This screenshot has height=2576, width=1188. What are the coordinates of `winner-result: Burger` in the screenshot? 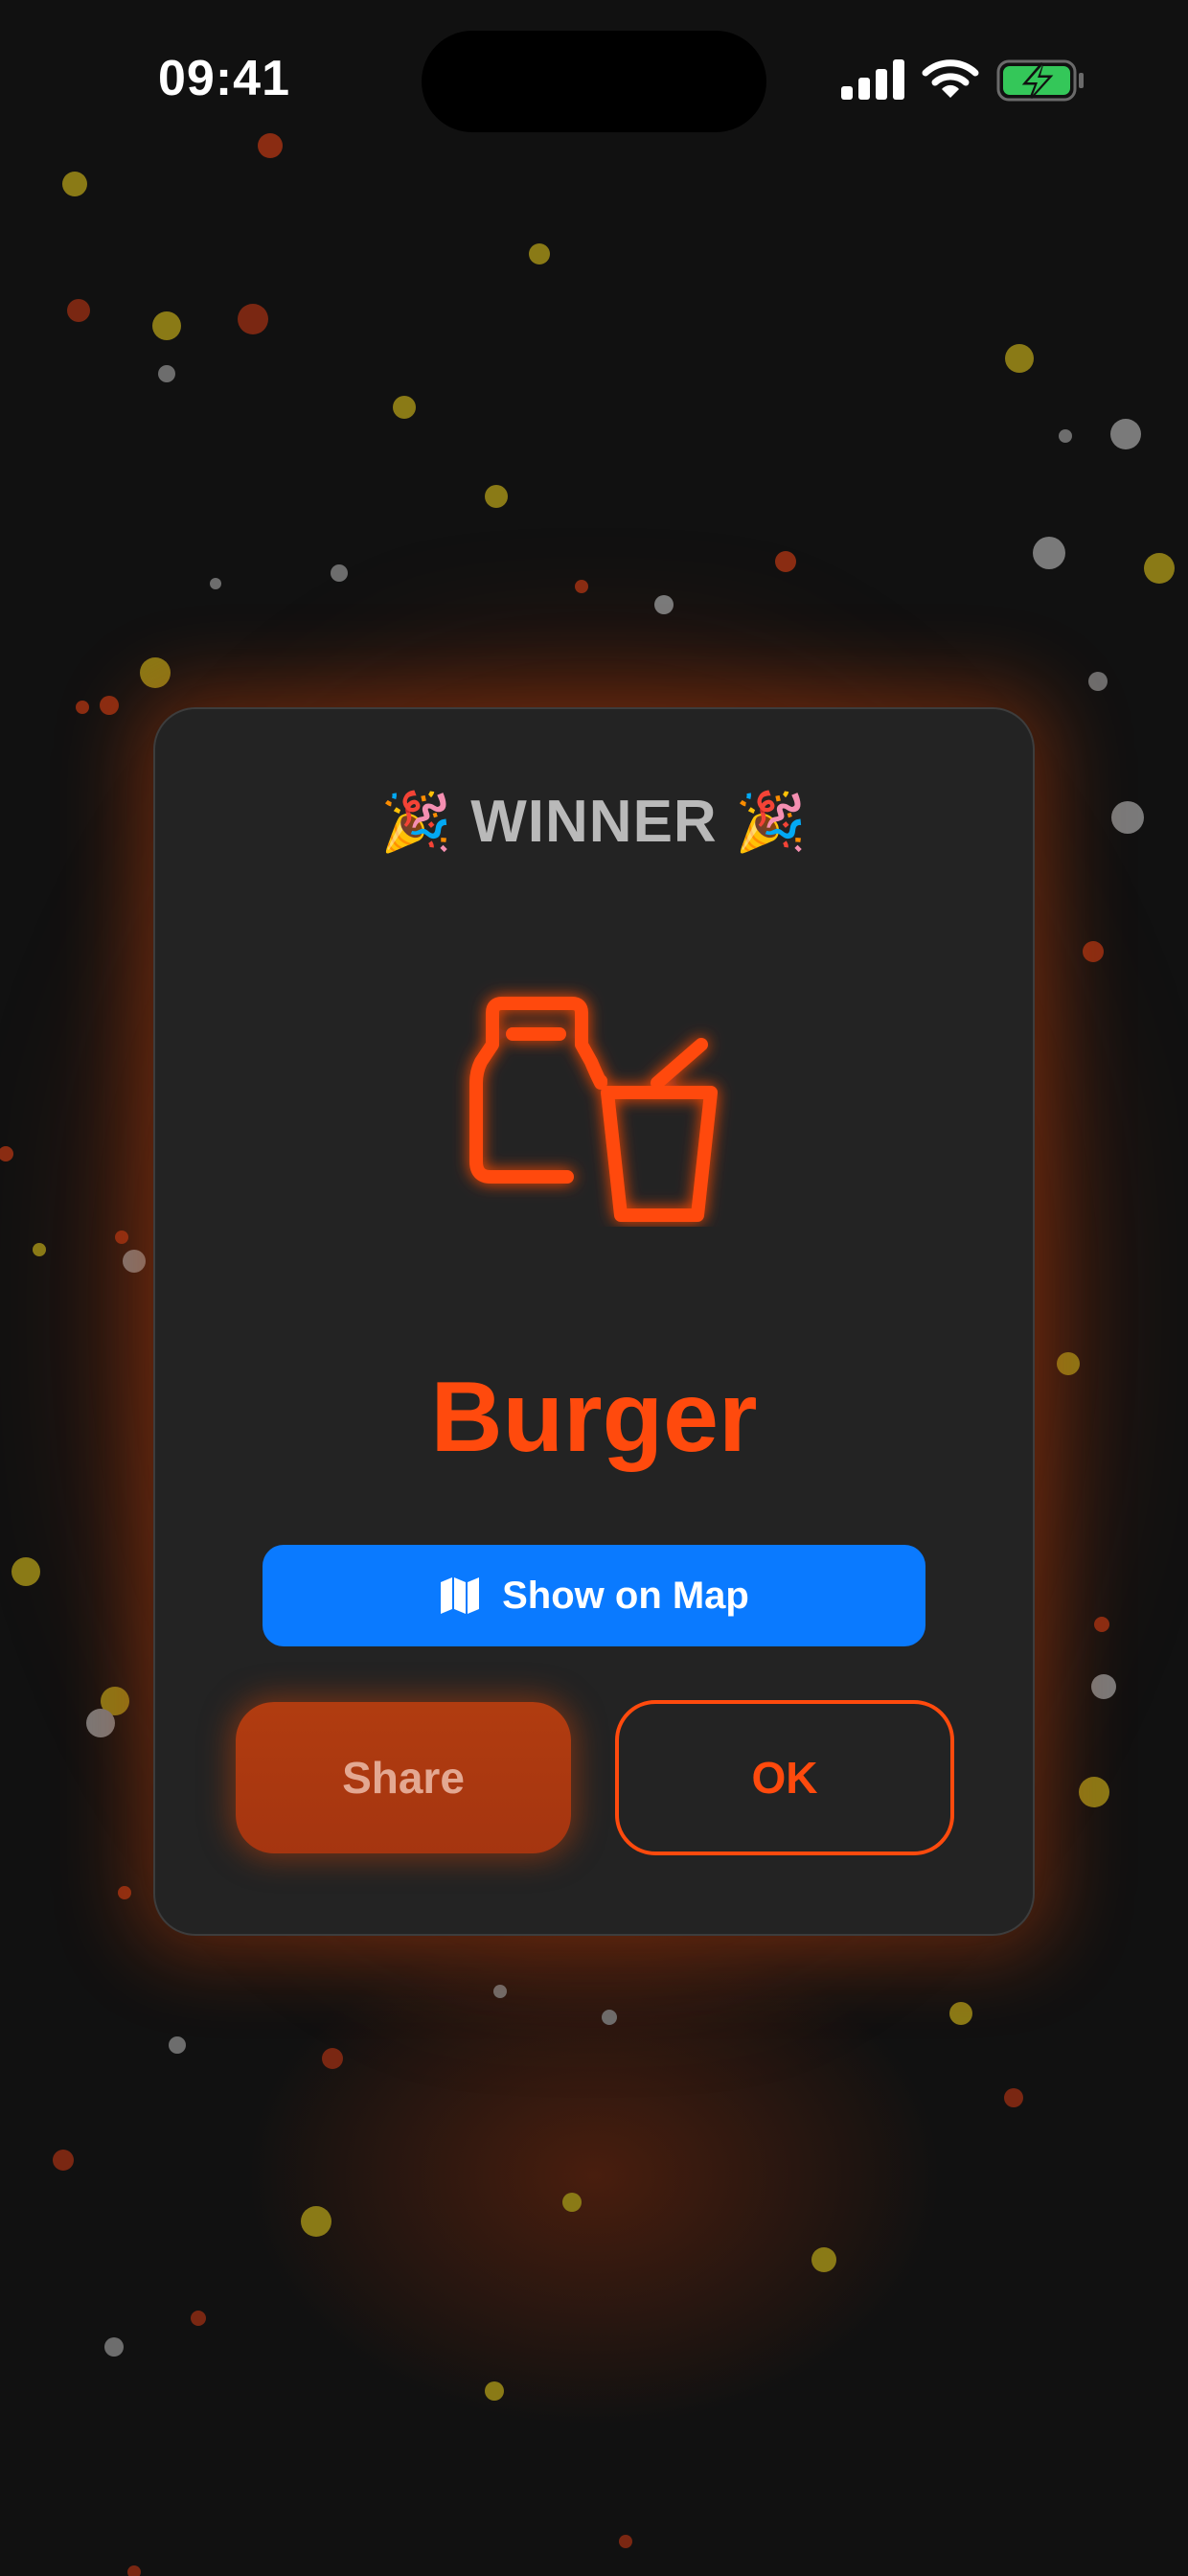 It's located at (594, 1417).